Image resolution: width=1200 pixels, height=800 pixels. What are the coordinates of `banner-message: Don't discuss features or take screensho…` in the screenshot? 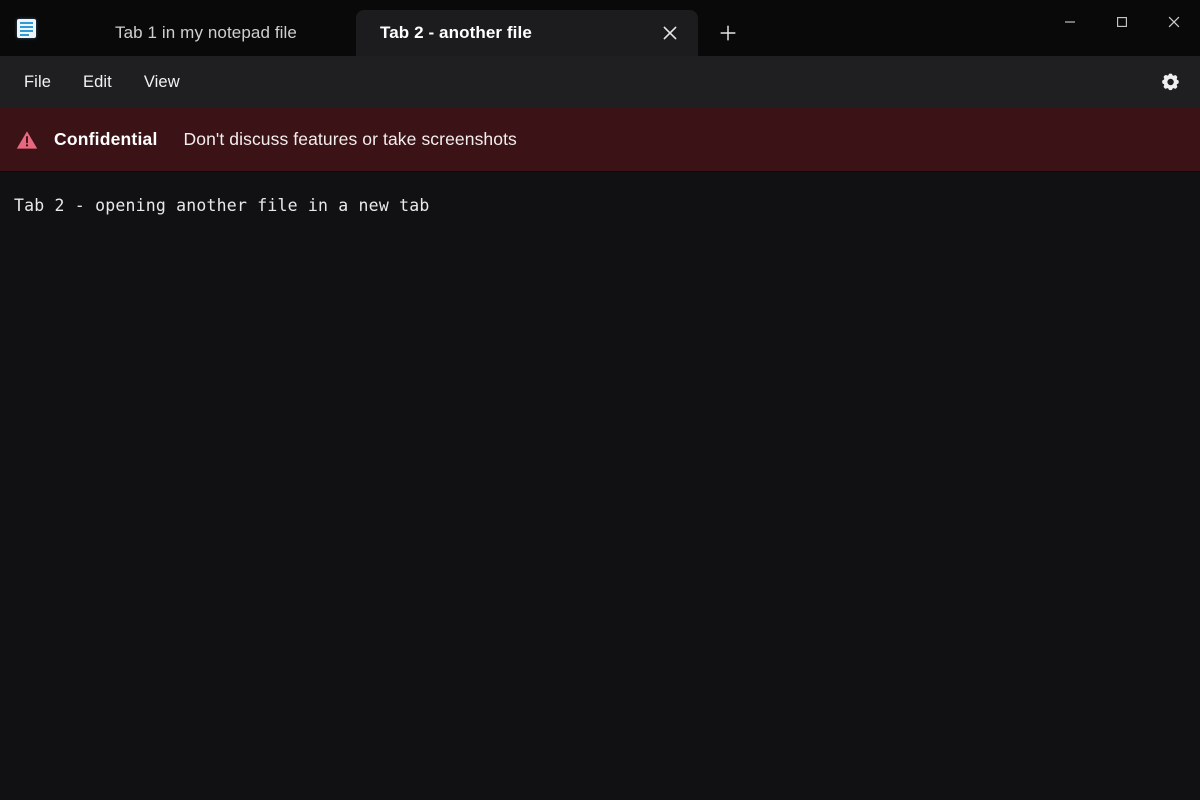 It's located at (350, 139).